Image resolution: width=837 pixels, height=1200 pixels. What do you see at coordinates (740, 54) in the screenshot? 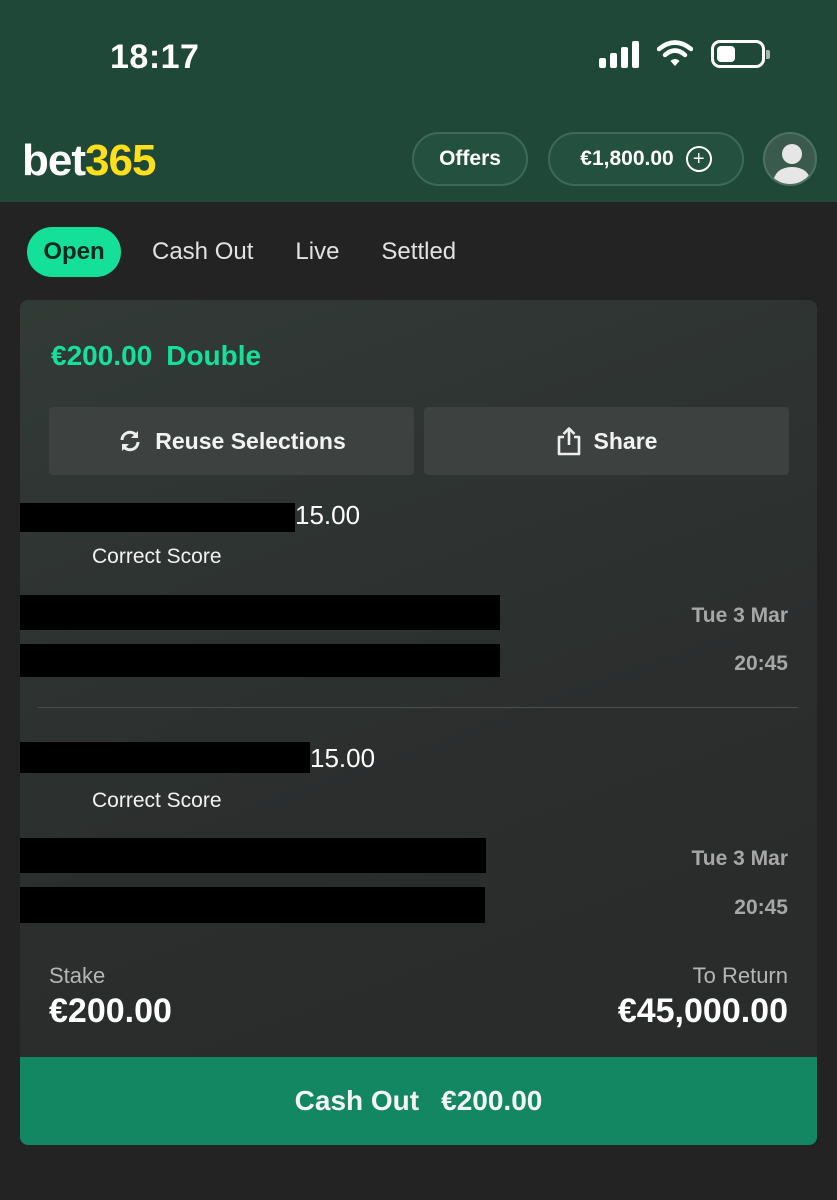
I see `battery-icon` at bounding box center [740, 54].